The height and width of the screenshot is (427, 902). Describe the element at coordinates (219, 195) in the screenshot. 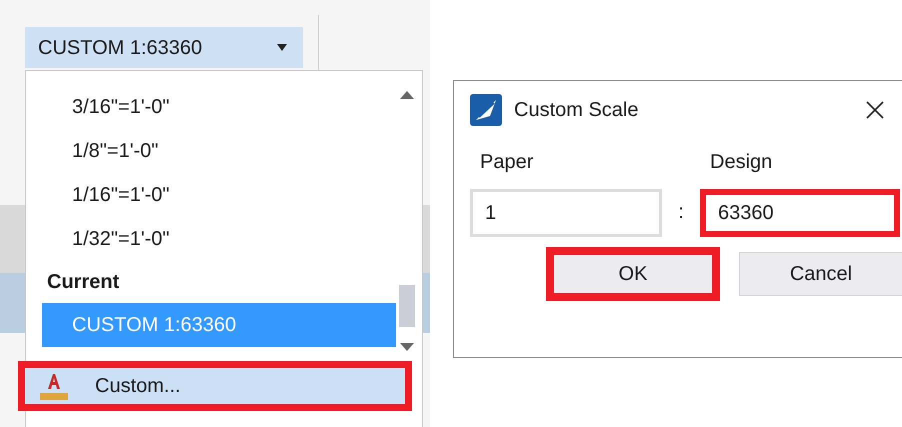

I see `scale-option: 1/16"=1'-0"` at that location.